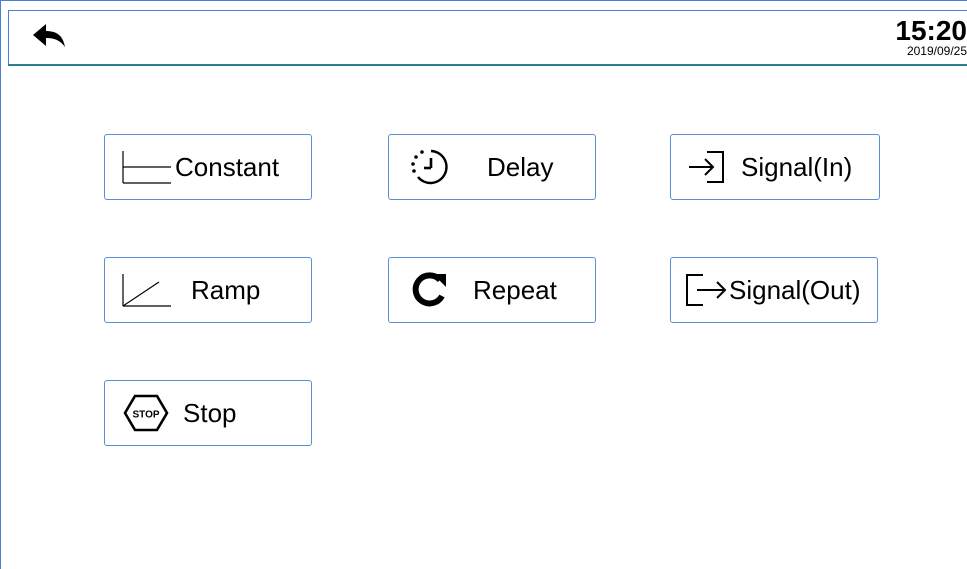  Describe the element at coordinates (147, 290) in the screenshot. I see `ramp-line-icon` at that location.